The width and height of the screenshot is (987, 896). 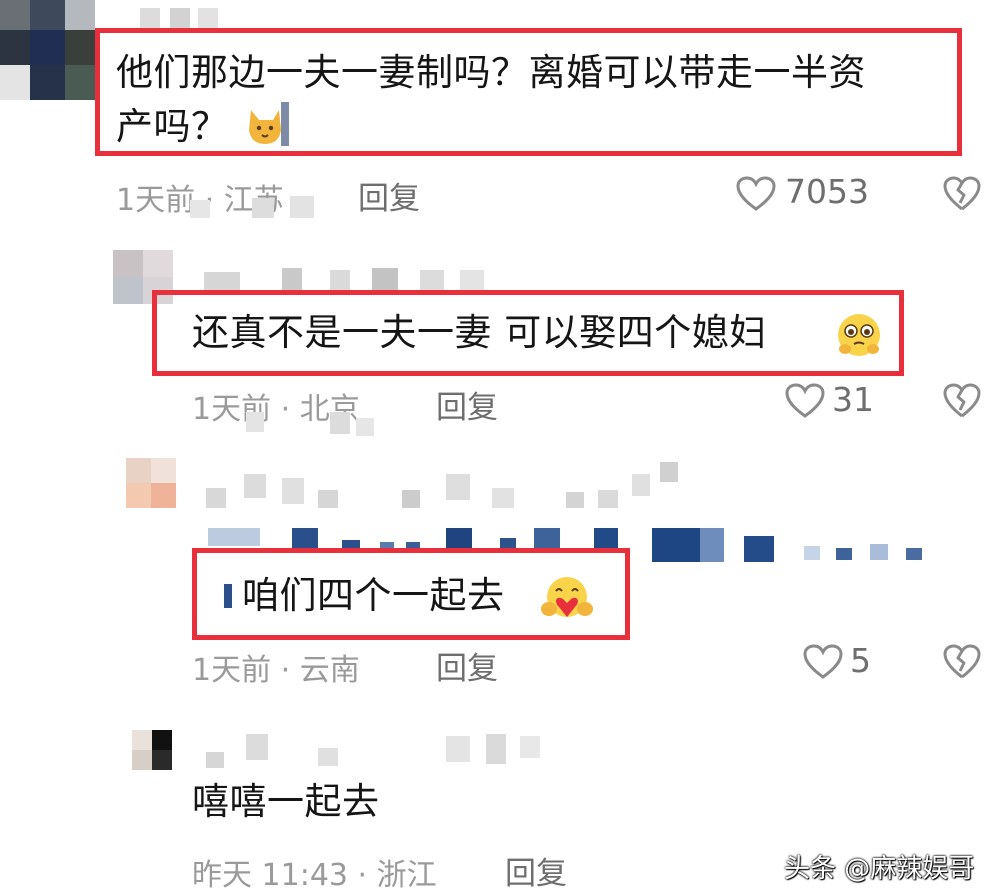 I want to click on comment-3-text: 咱们四个一起去, so click(x=373, y=595).